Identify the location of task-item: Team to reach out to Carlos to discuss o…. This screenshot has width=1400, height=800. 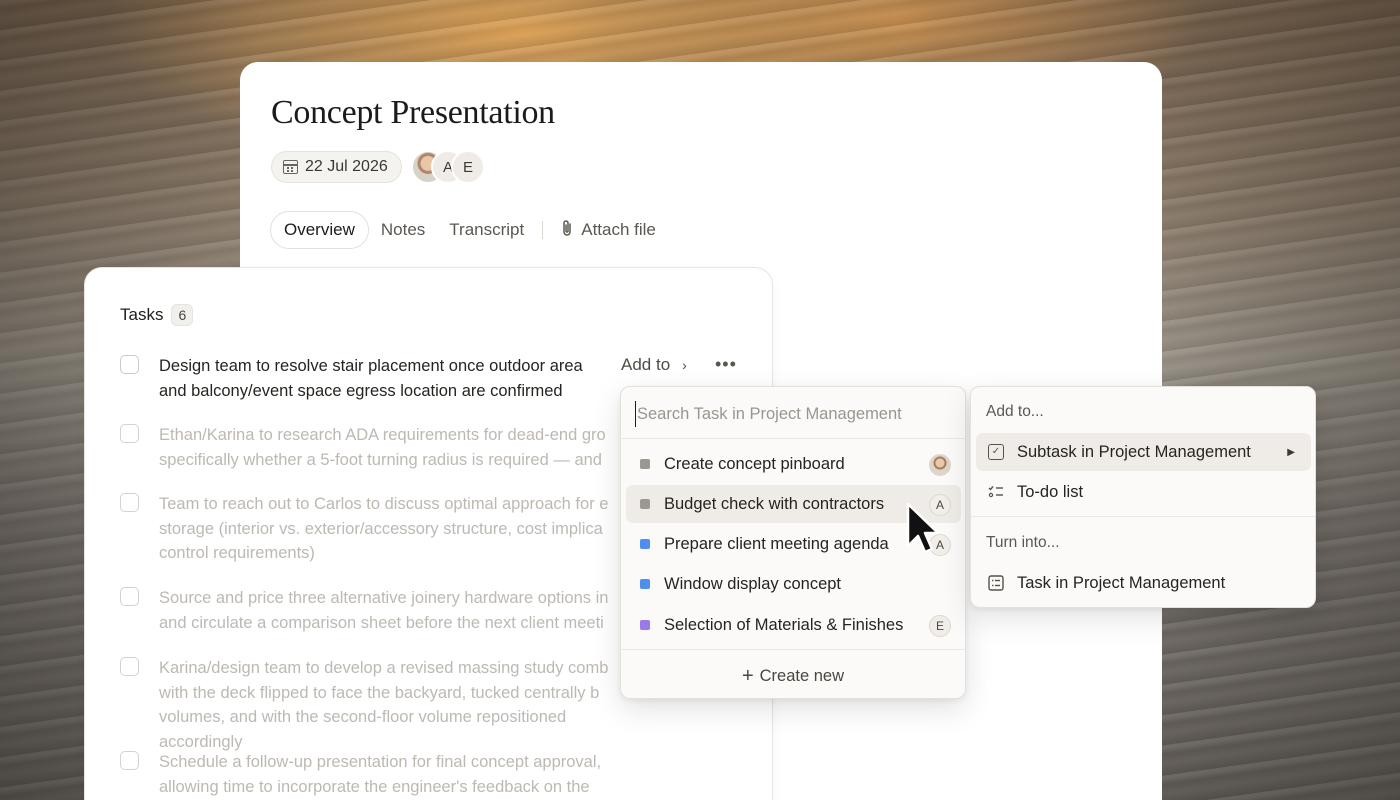
(370, 529).